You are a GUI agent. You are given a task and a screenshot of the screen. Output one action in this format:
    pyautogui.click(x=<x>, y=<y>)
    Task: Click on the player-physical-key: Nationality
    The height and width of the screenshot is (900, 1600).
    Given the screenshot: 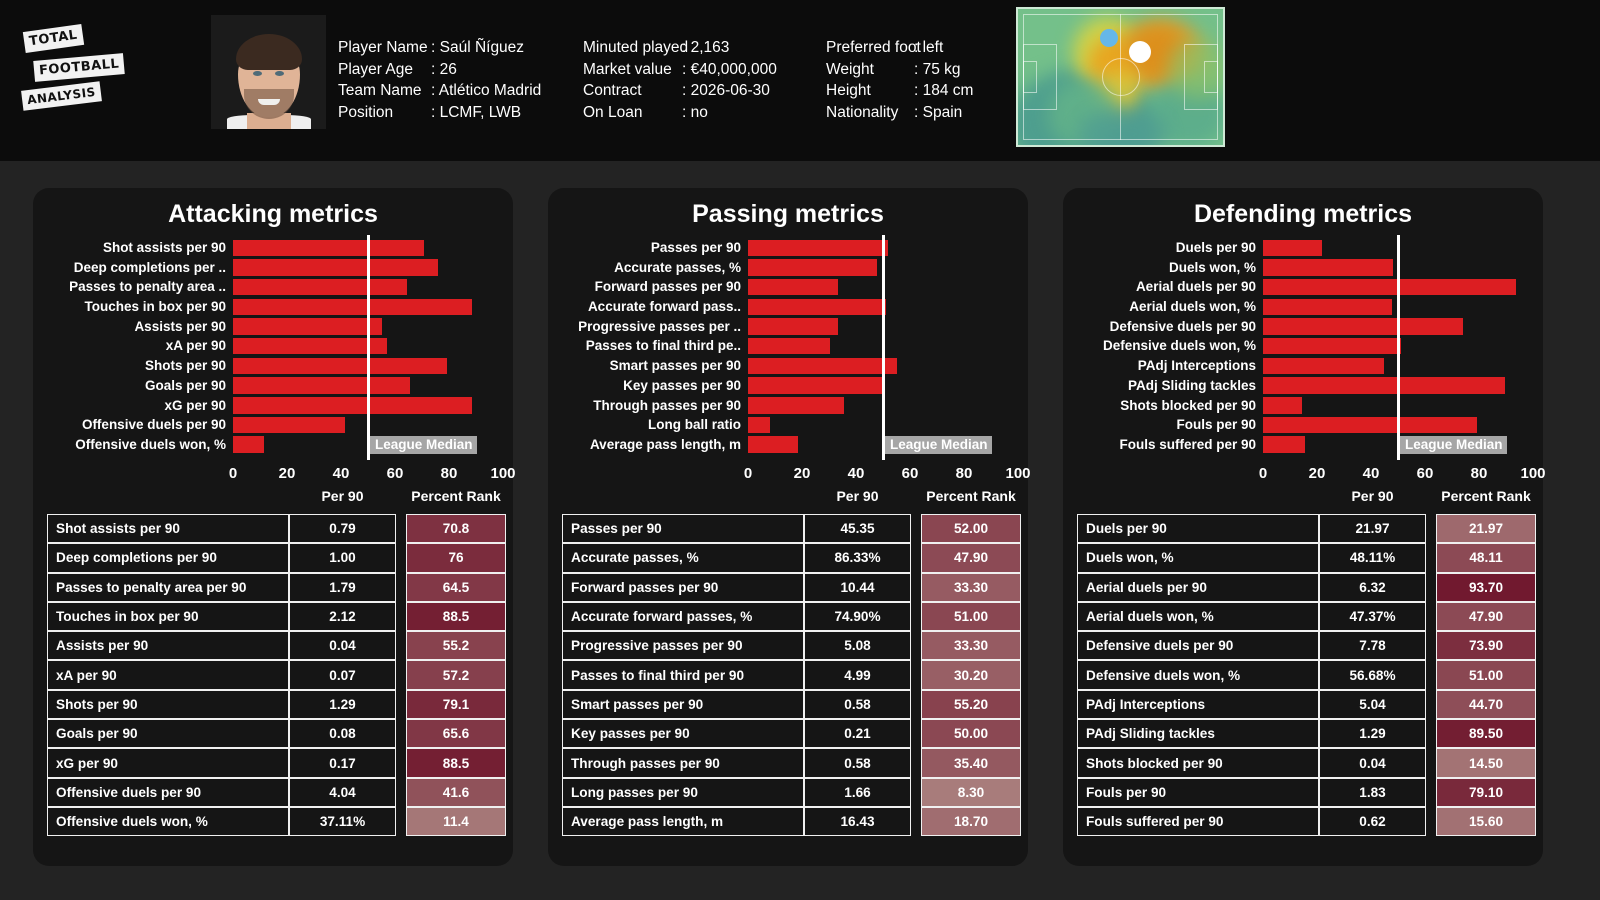 What is the action you would take?
    pyautogui.click(x=862, y=112)
    